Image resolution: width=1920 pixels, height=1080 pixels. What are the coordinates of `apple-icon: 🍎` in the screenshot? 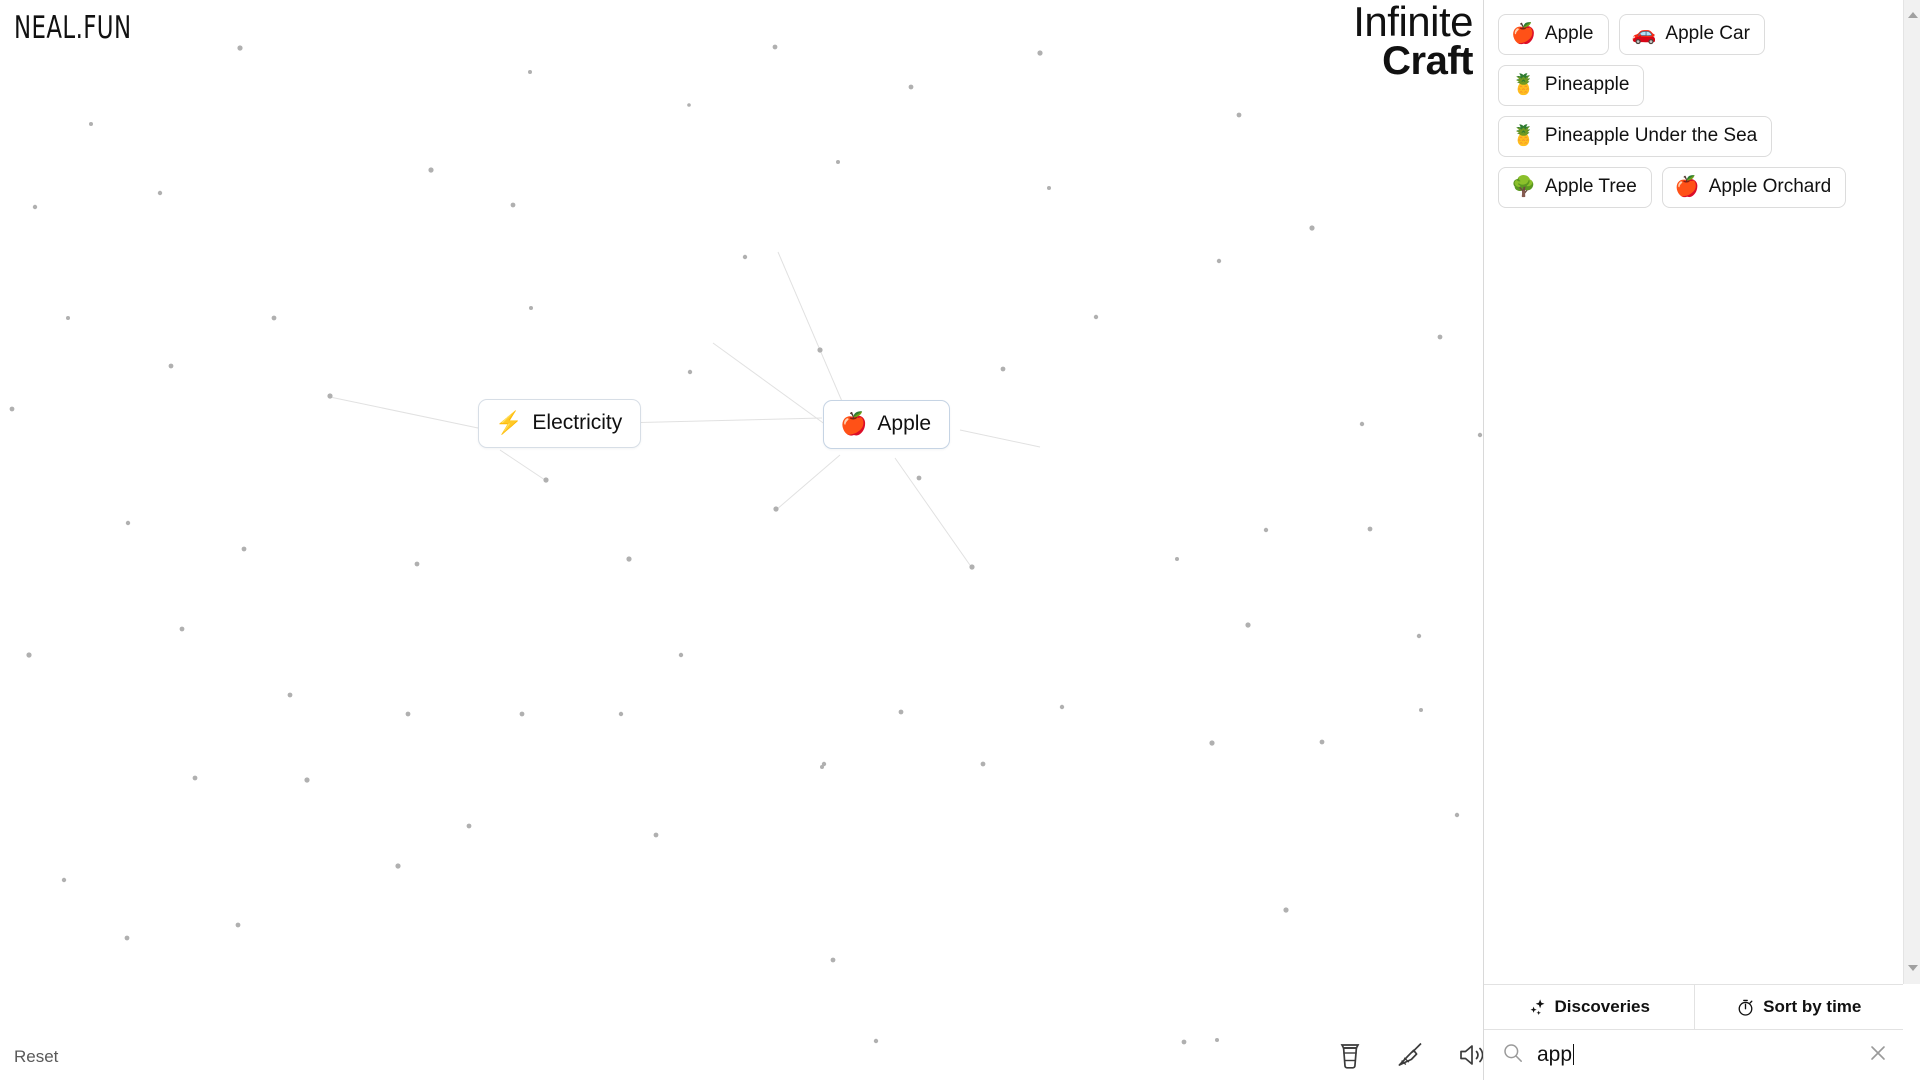 It's located at (854, 423).